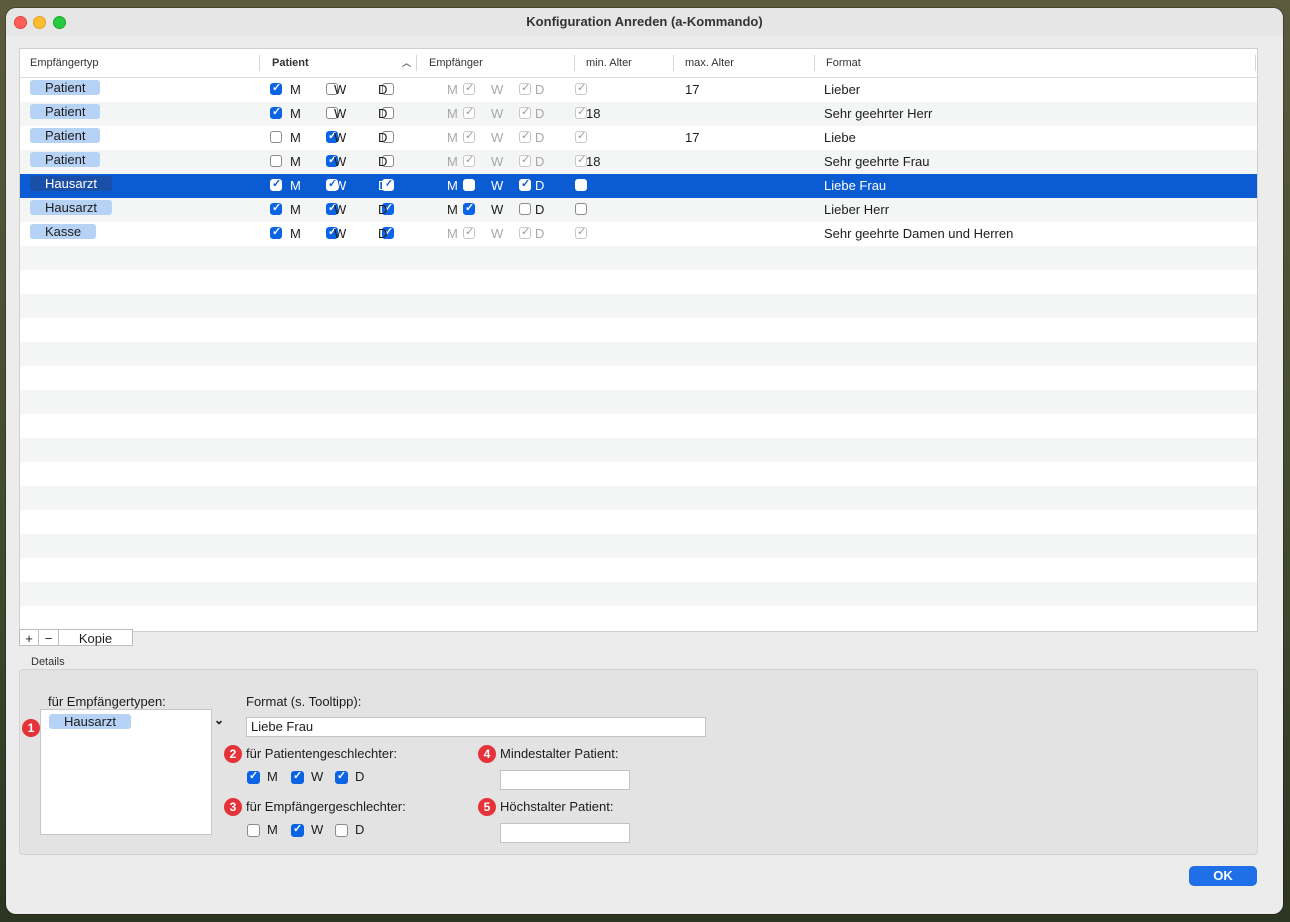  Describe the element at coordinates (497, 63) in the screenshot. I see `col-empfaenger: Empfänger` at that location.